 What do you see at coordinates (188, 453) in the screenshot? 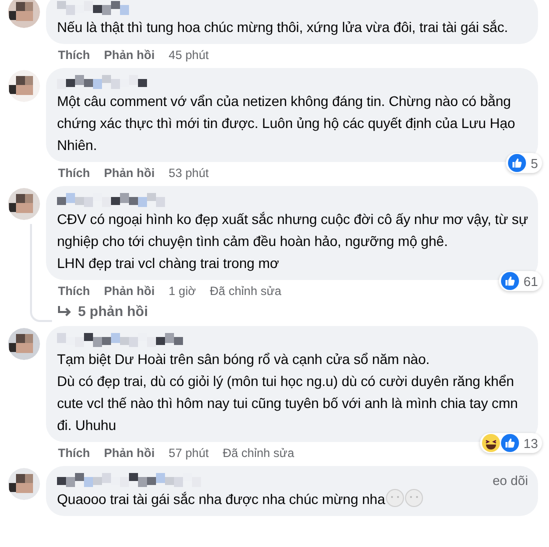
I see `comment-time: 57 phút` at bounding box center [188, 453].